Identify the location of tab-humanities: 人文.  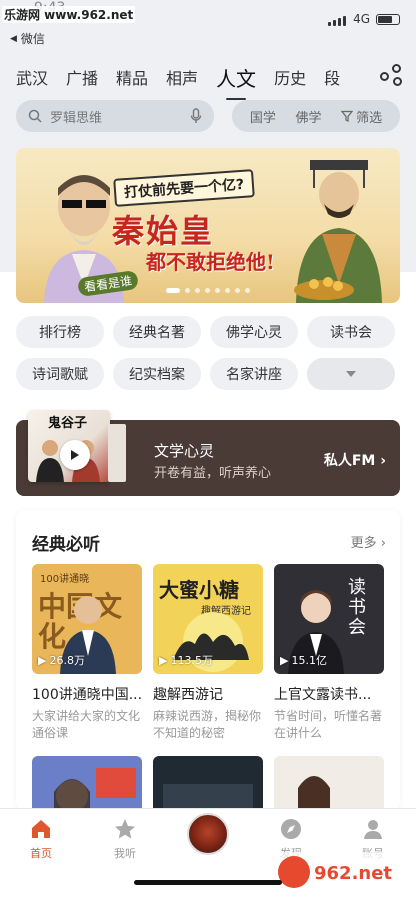
(236, 81).